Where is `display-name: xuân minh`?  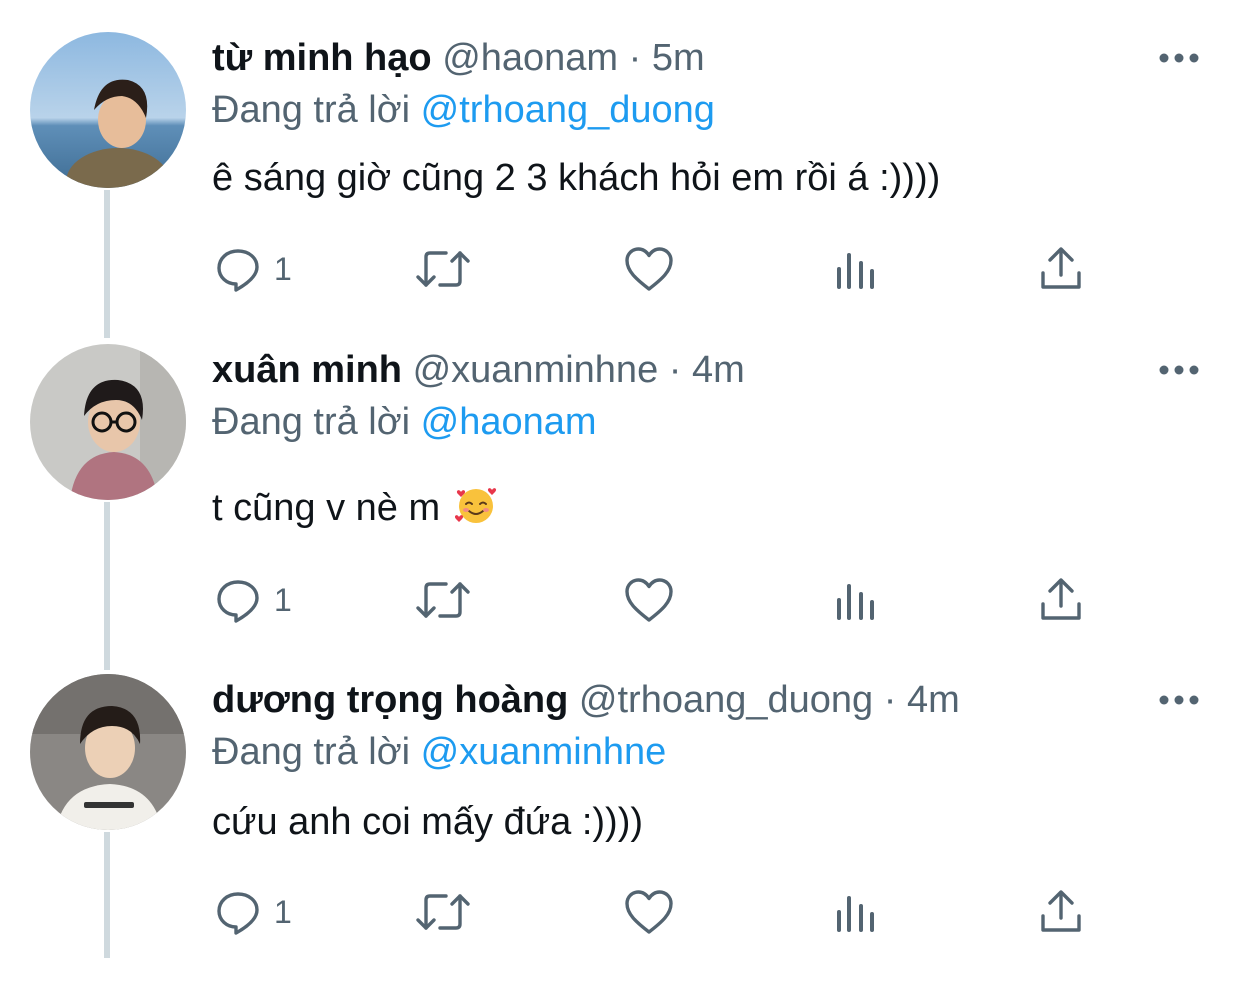 display-name: xuân minh is located at coordinates (307, 370).